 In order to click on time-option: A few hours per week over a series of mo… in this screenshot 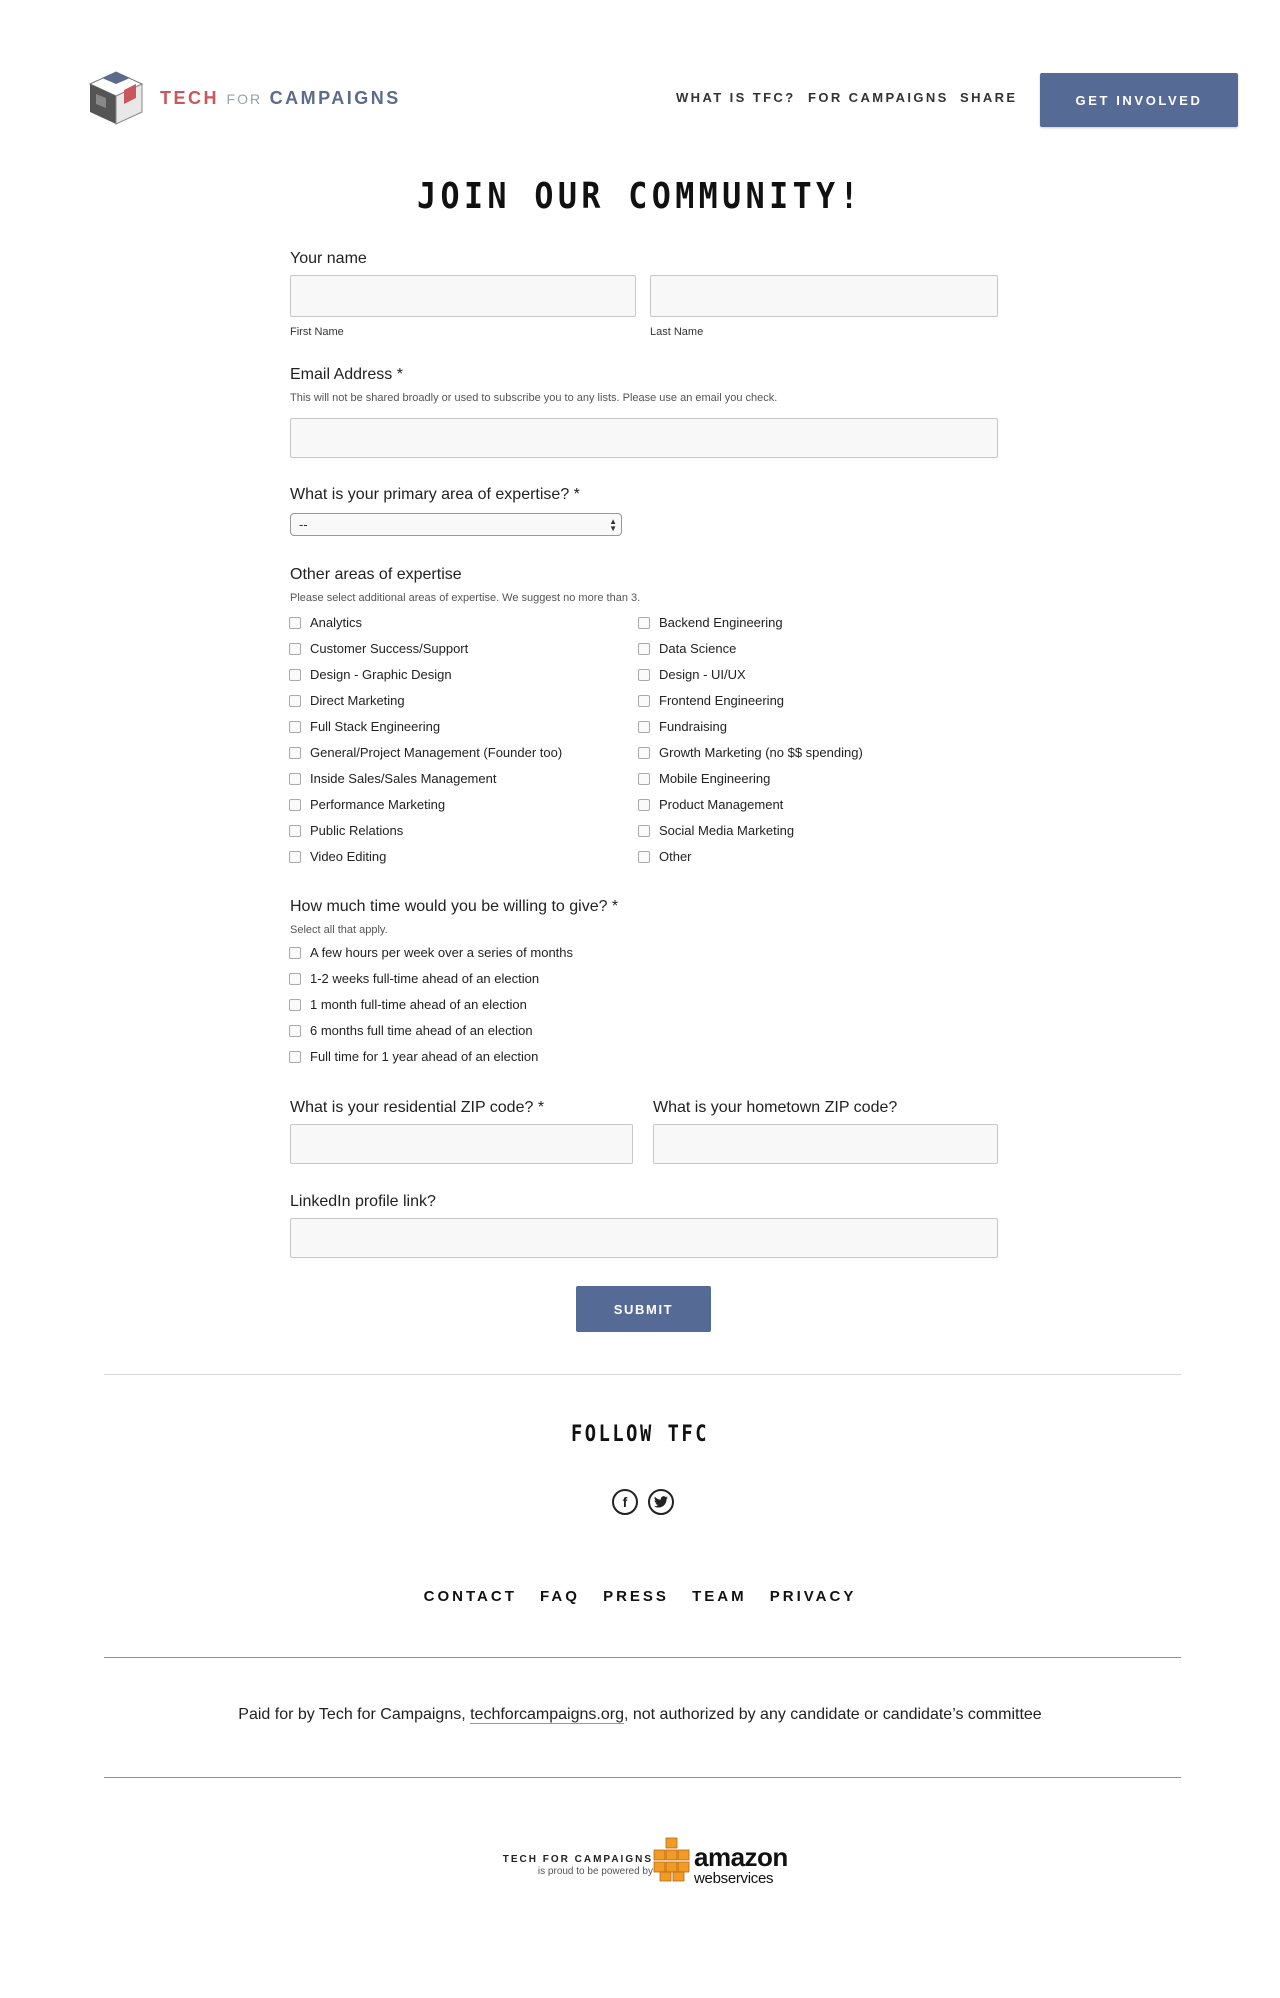, I will do `click(431, 952)`.